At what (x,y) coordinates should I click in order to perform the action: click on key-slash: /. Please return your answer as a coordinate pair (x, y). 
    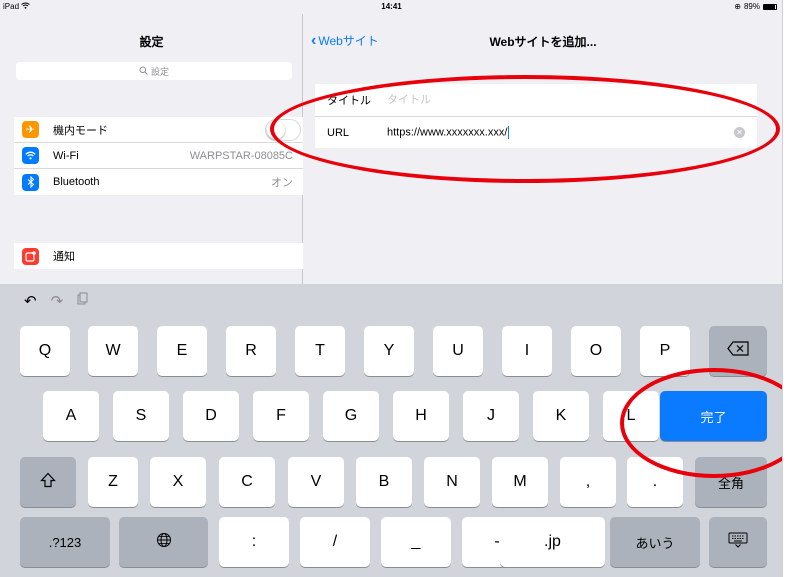
    Looking at the image, I should click on (335, 542).